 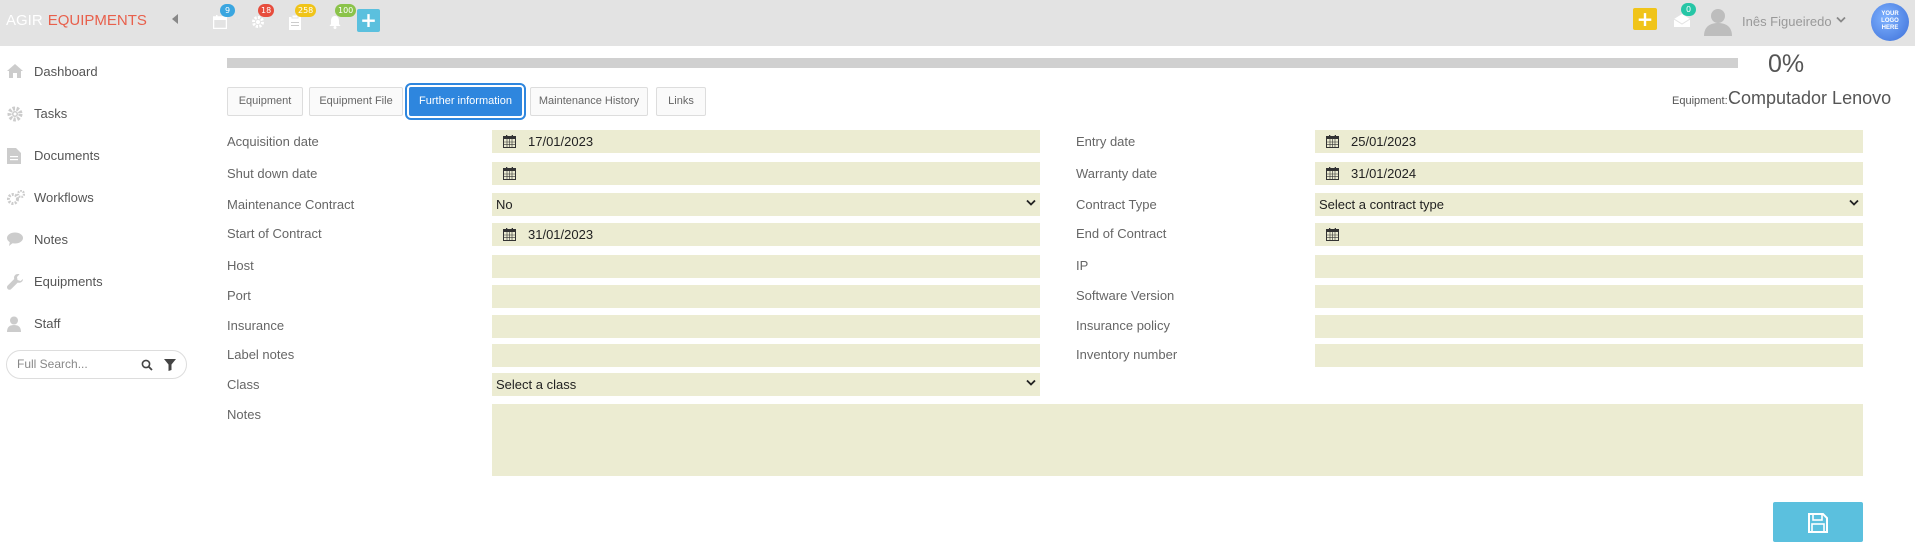 I want to click on contract-type-label: Contract Type, so click(x=1116, y=204).